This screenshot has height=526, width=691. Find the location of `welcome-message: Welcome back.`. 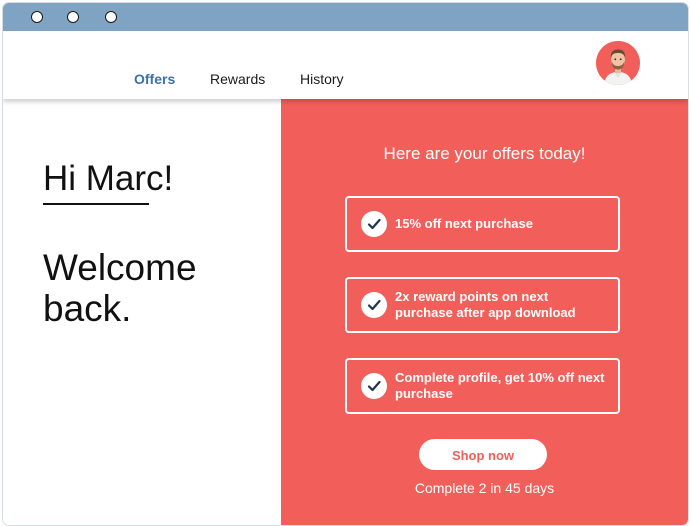

welcome-message: Welcome back. is located at coordinates (120, 288).